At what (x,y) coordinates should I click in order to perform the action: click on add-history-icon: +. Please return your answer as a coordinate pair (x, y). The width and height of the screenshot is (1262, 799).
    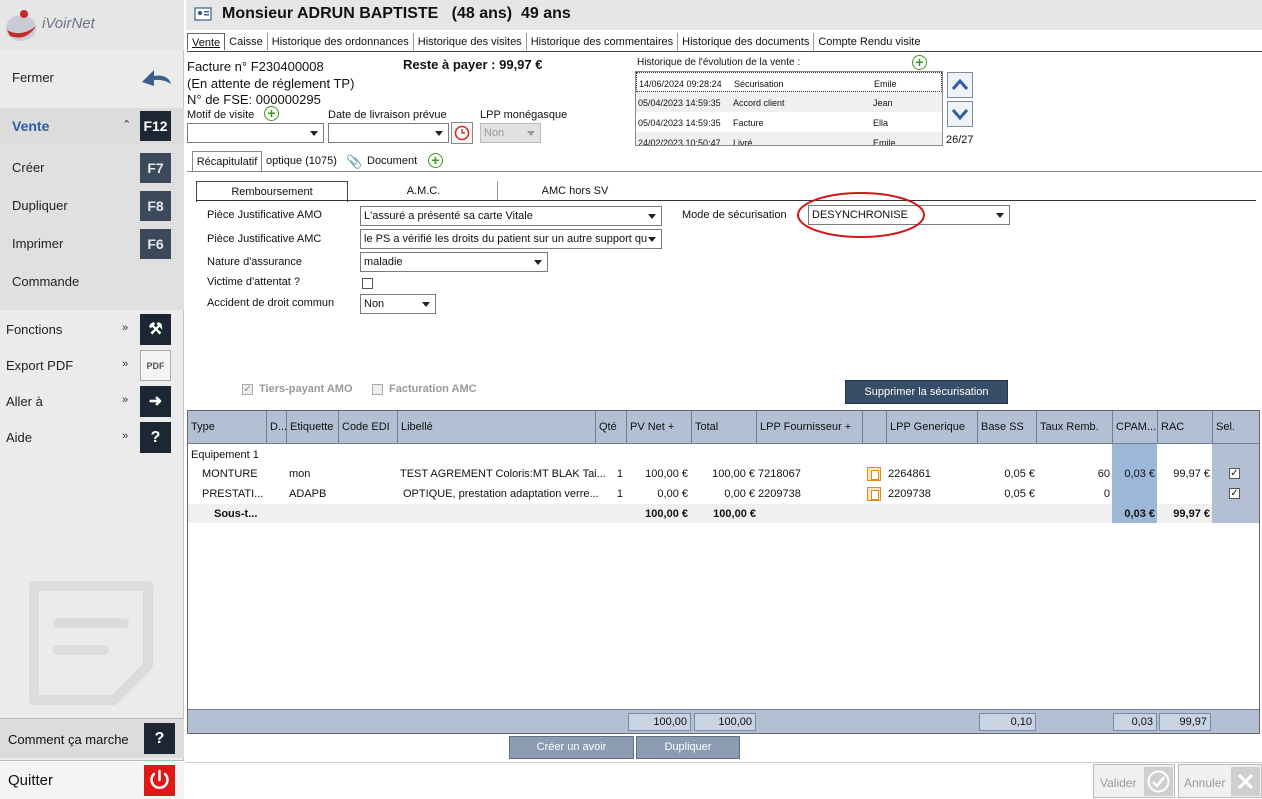
    Looking at the image, I should click on (919, 62).